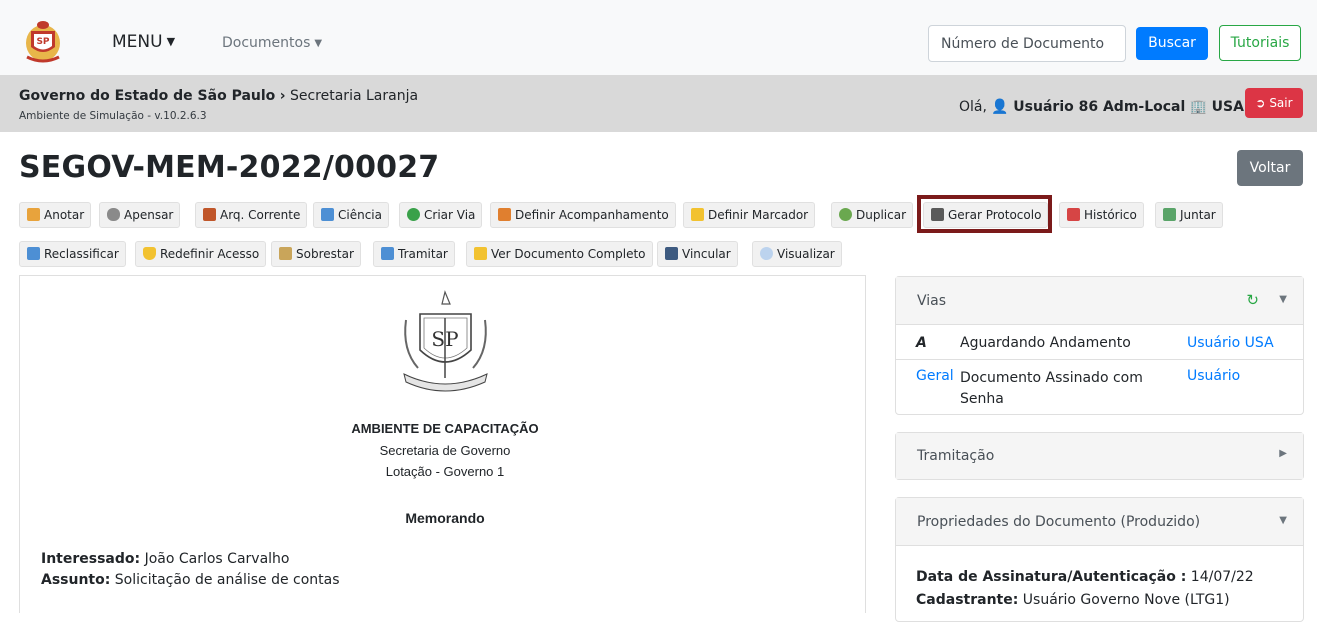  I want to click on greeting-text: Olá,, so click(973, 107).